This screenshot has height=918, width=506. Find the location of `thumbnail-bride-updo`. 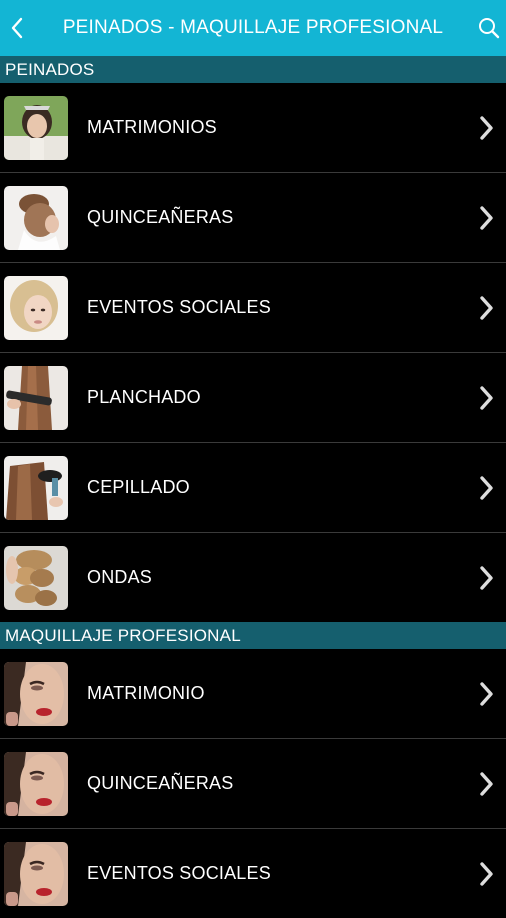

thumbnail-bride-updo is located at coordinates (36, 127).